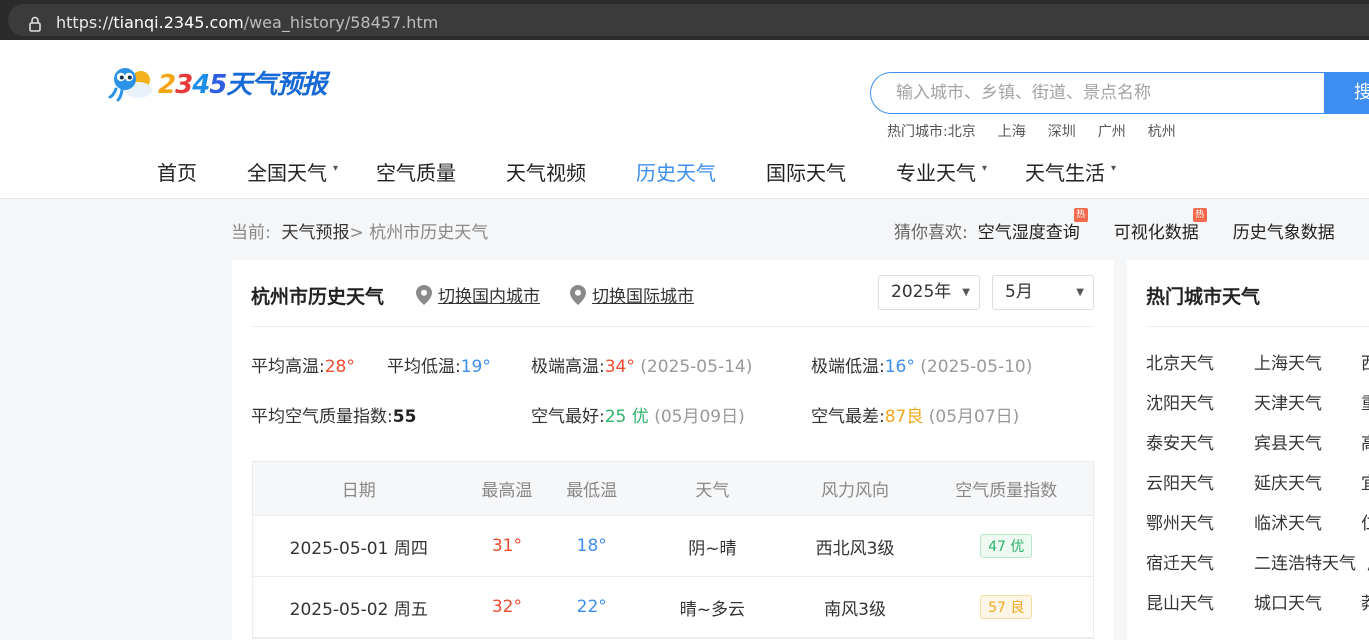 Image resolution: width=1369 pixels, height=640 pixels. I want to click on aqi-badge: 57 良, so click(1006, 607).